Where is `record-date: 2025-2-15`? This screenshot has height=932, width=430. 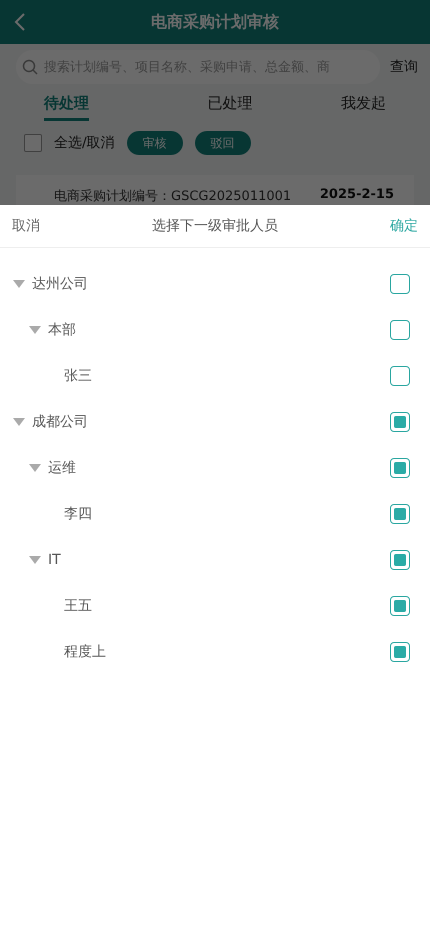 record-date: 2025-2-15 is located at coordinates (357, 195).